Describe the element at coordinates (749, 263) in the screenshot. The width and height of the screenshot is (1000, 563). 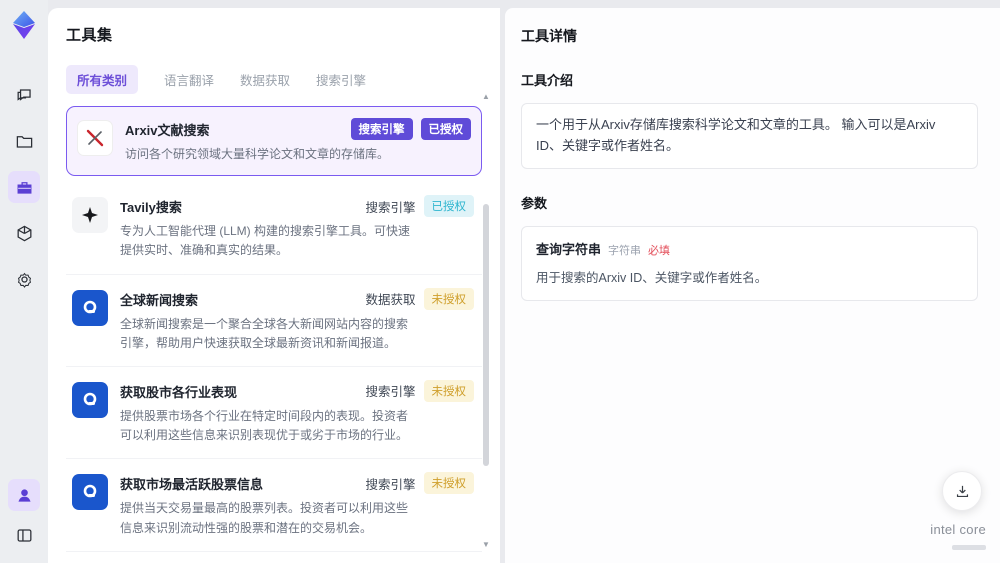
I see `param-card: 查询字符串 字符串 必填 用于搜索的Arxiv ID、关键字或作者姓名。` at that location.